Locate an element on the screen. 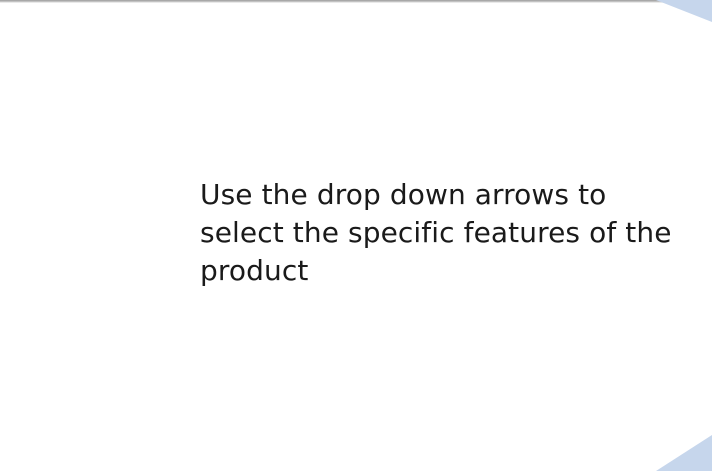 This screenshot has width=712, height=471. corner-accent-top-right is located at coordinates (684, 11).